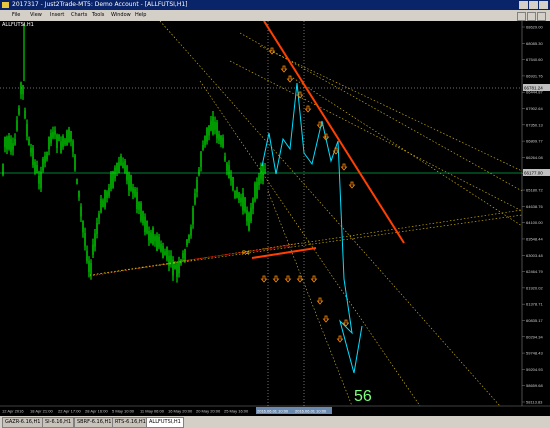 The height and width of the screenshot is (428, 550). I want to click on tab-allfutsi: ALLFUTSI,H1, so click(165, 422).